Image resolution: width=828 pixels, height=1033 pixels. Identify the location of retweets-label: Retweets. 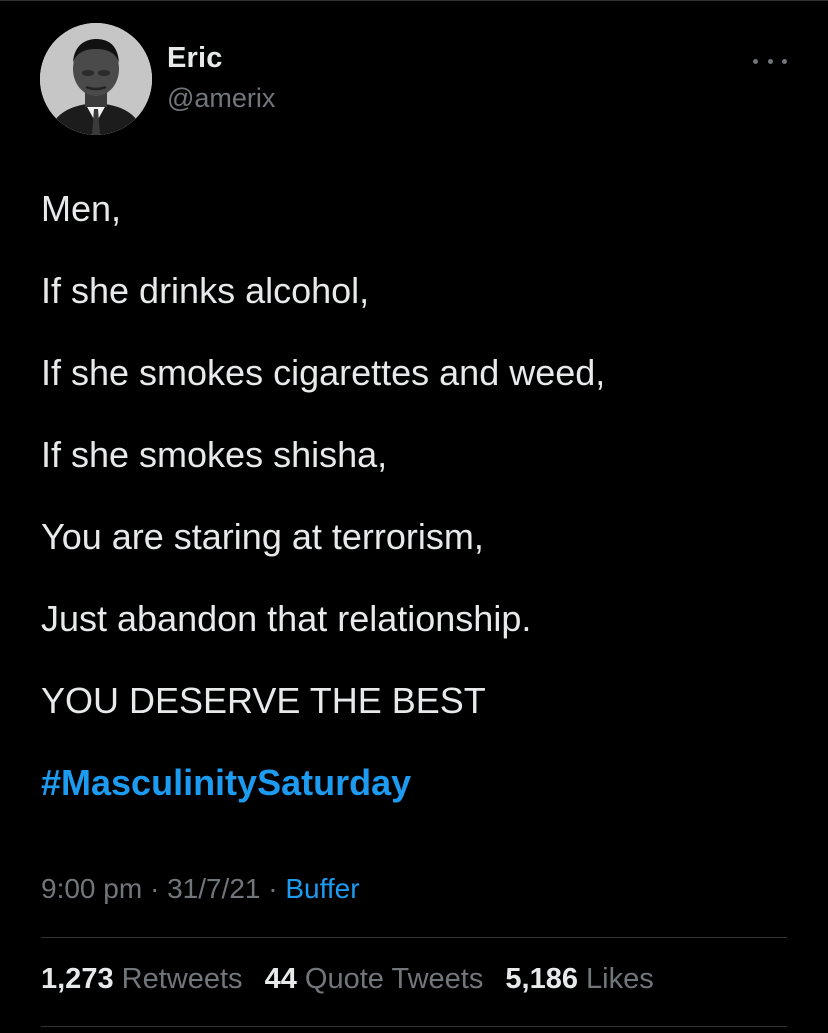
(182, 979).